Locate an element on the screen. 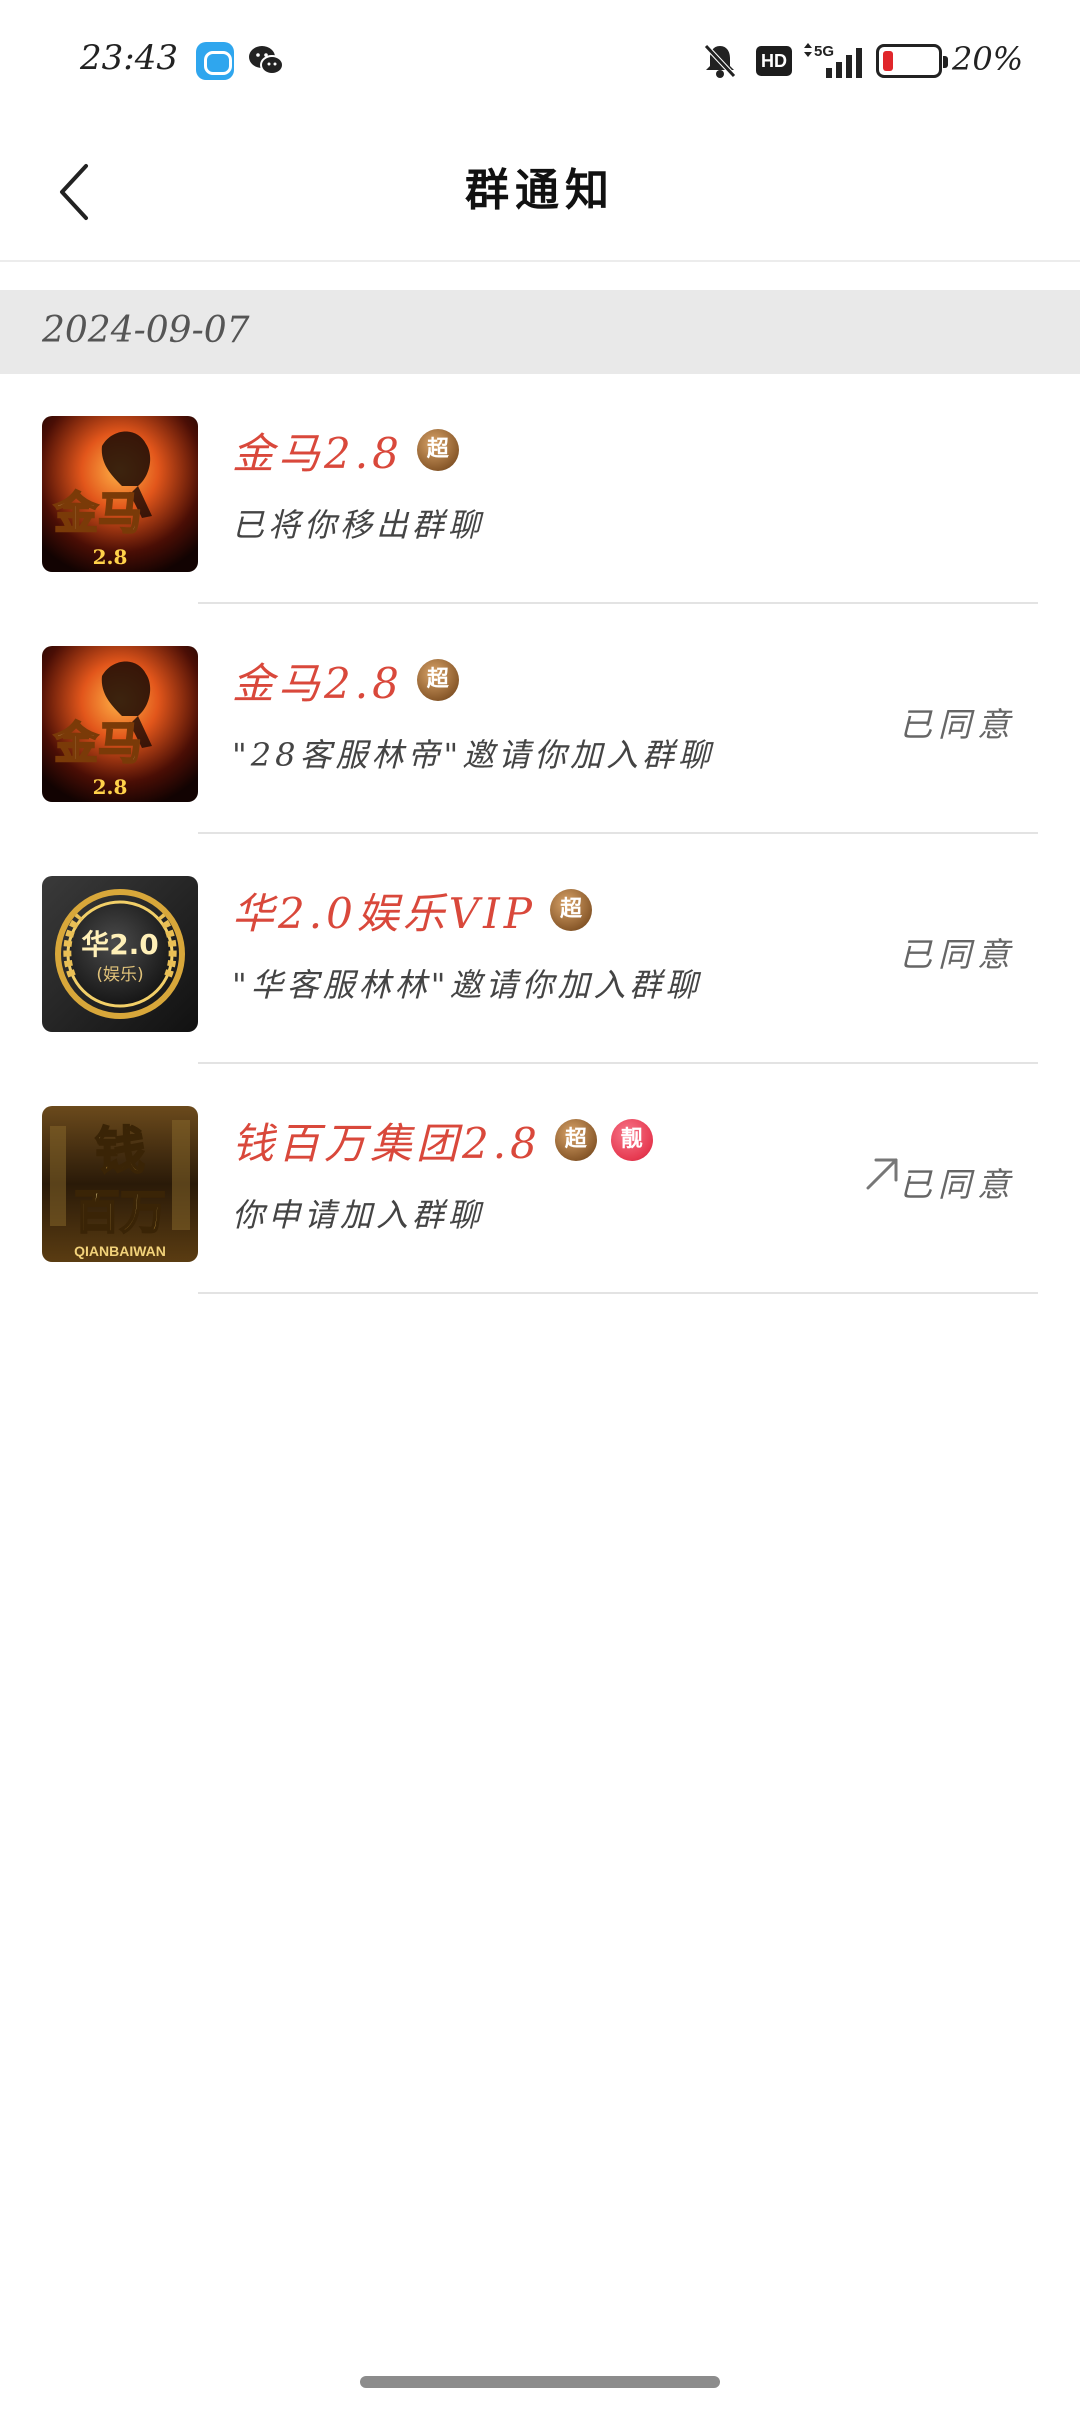 This screenshot has height=2412, width=1080. mute-bell-icon is located at coordinates (720, 61).